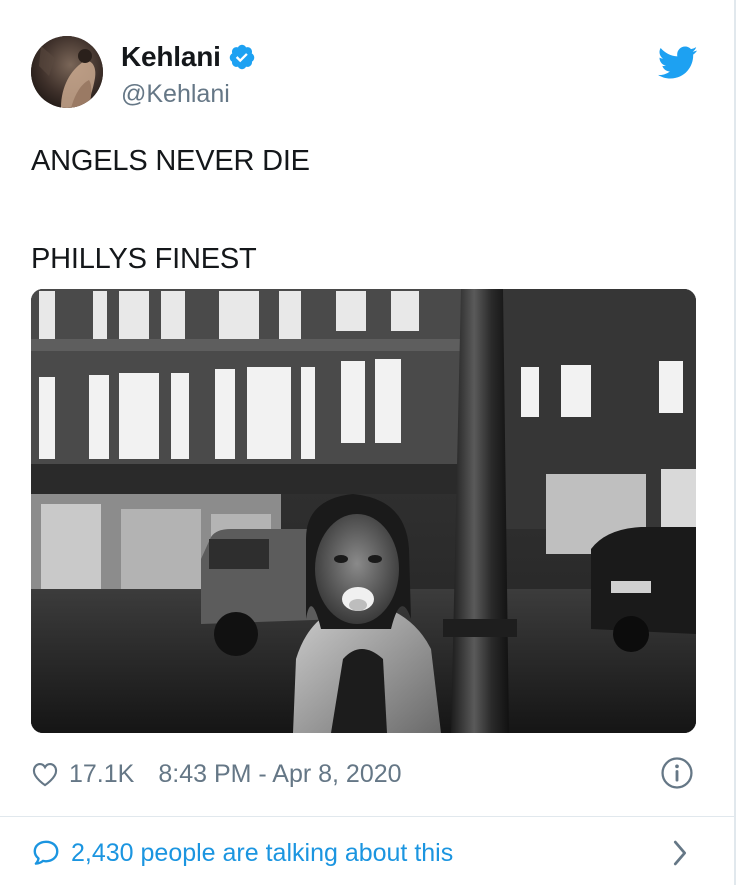  Describe the element at coordinates (361, 210) in the screenshot. I see `tweet-text: ANGELS NEVER DIE PHILLYS FINEST` at that location.